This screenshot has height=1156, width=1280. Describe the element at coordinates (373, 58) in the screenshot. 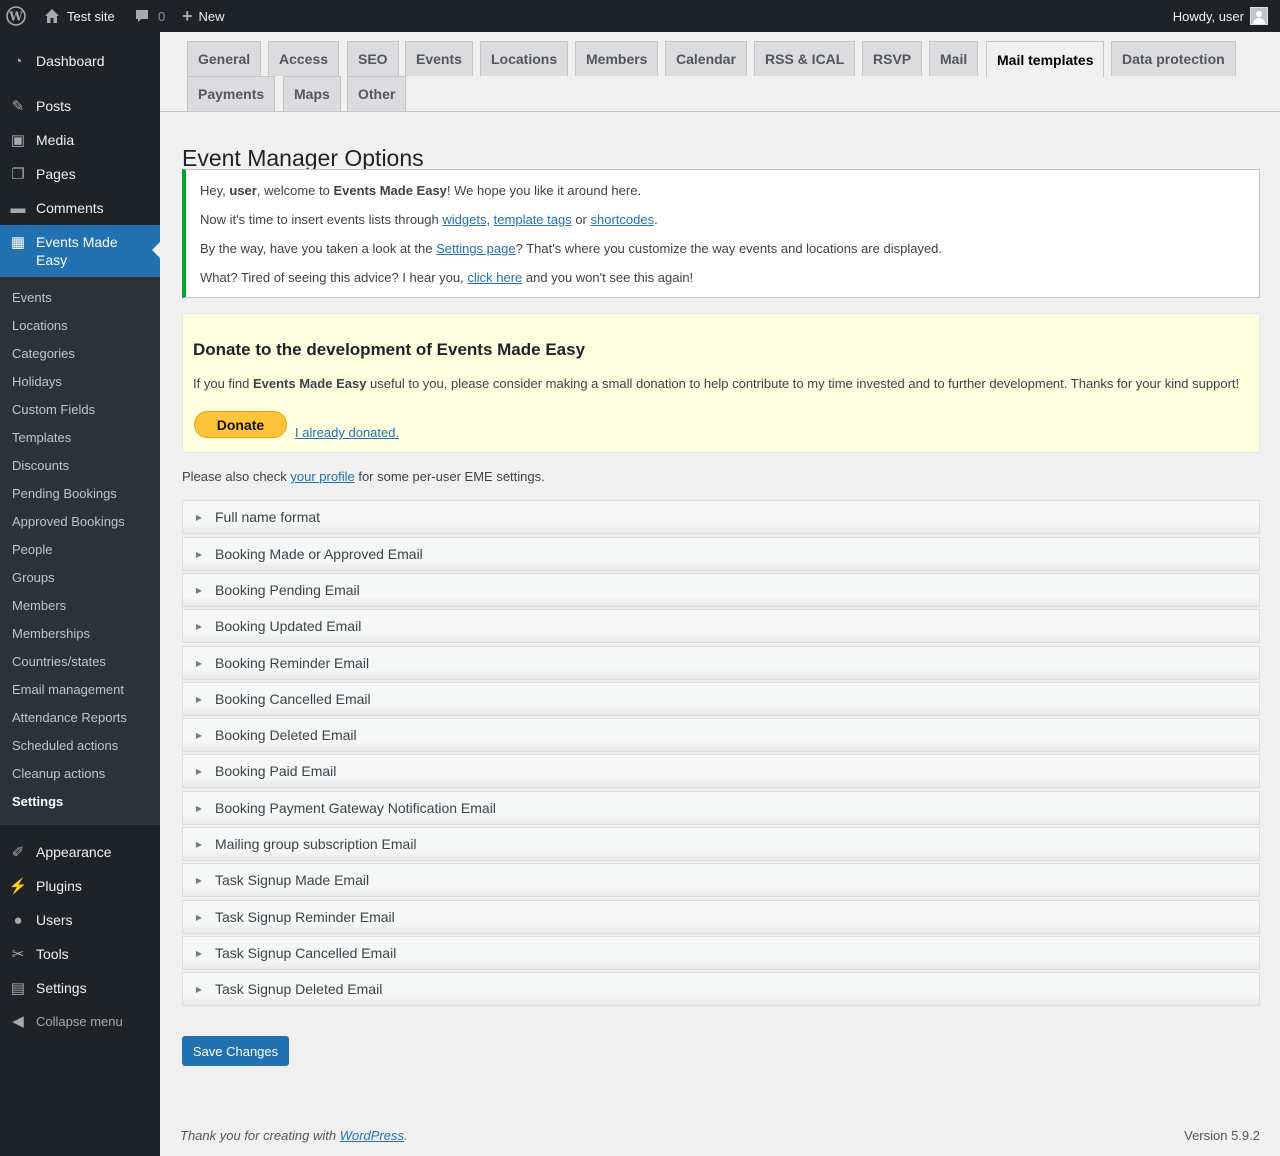

I see `tab-seo: SEO` at that location.